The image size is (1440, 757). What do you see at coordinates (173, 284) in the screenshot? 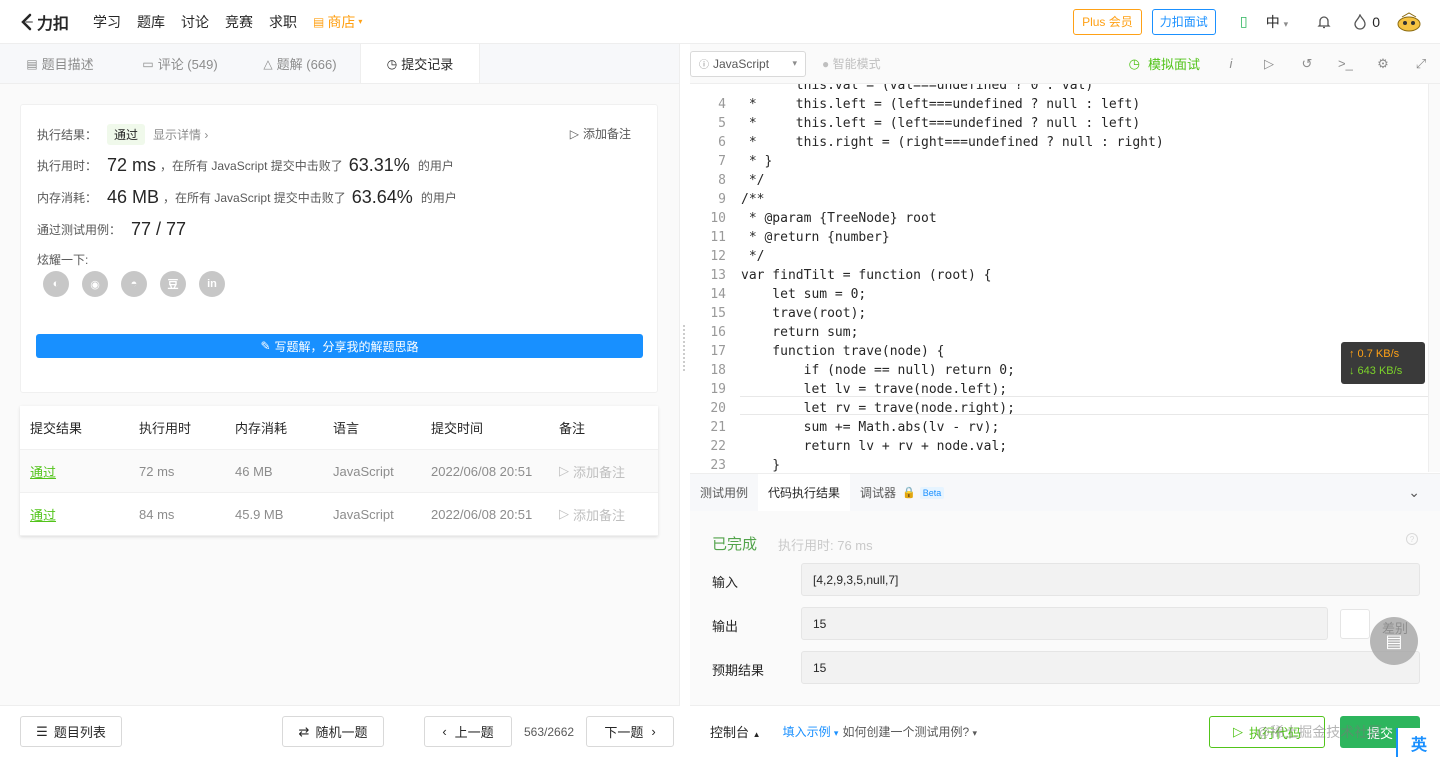
I see `douban-icon: 豆` at bounding box center [173, 284].